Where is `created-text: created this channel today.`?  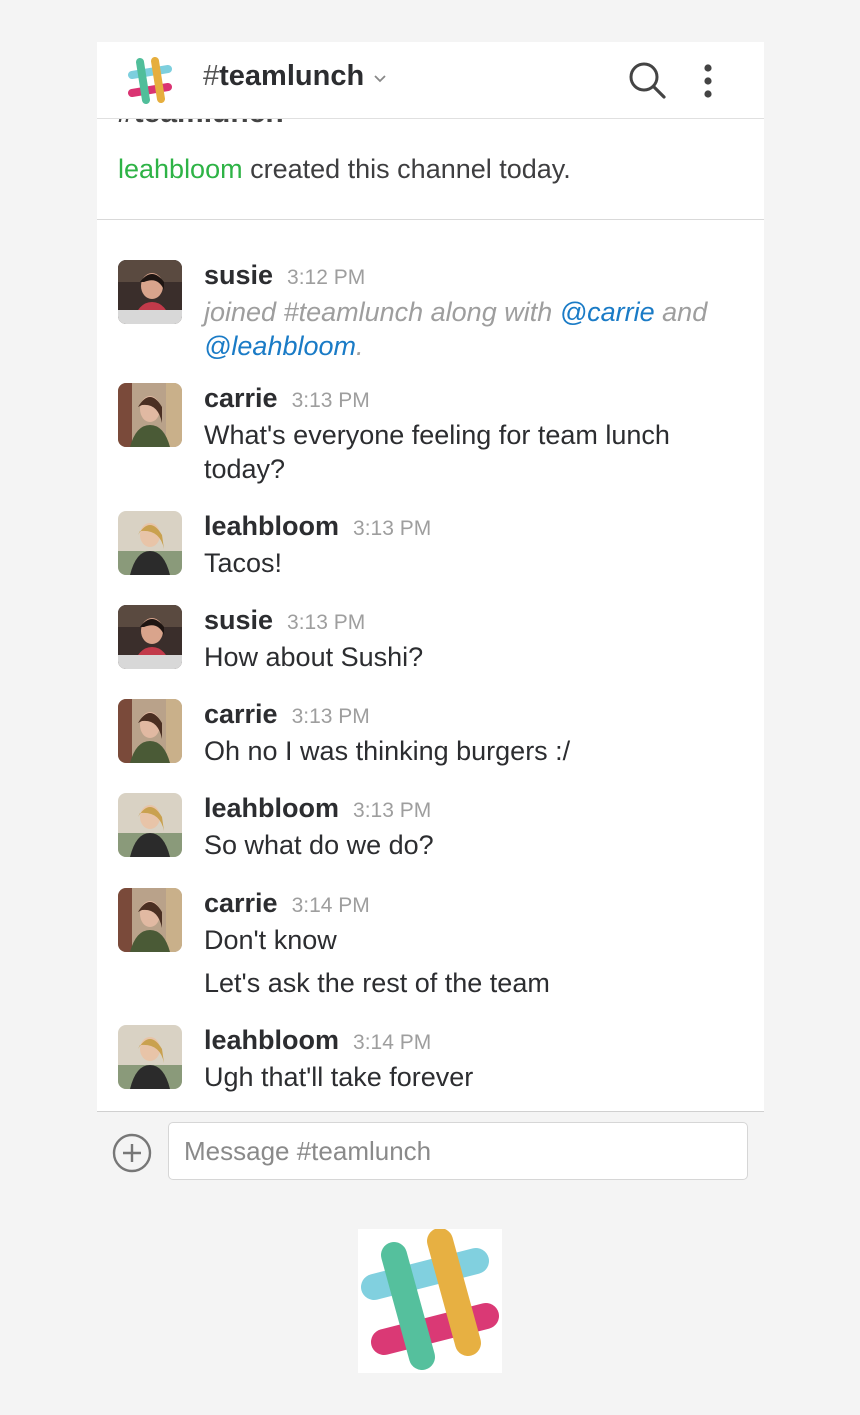 created-text: created this channel today. is located at coordinates (406, 169).